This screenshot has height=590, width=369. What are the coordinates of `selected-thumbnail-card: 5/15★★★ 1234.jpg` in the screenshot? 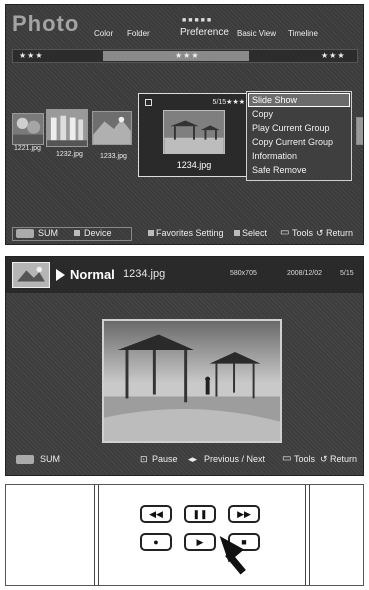 It's located at (194, 135).